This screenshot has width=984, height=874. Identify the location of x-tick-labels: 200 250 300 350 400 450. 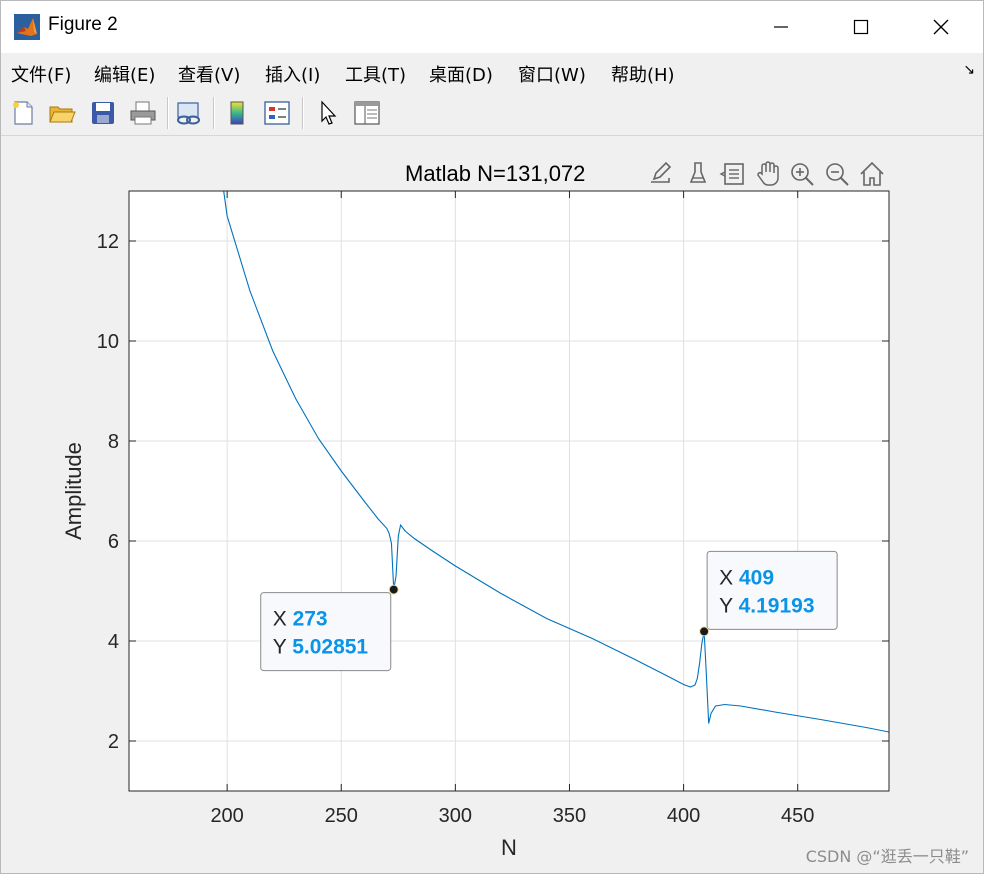
(512, 816).